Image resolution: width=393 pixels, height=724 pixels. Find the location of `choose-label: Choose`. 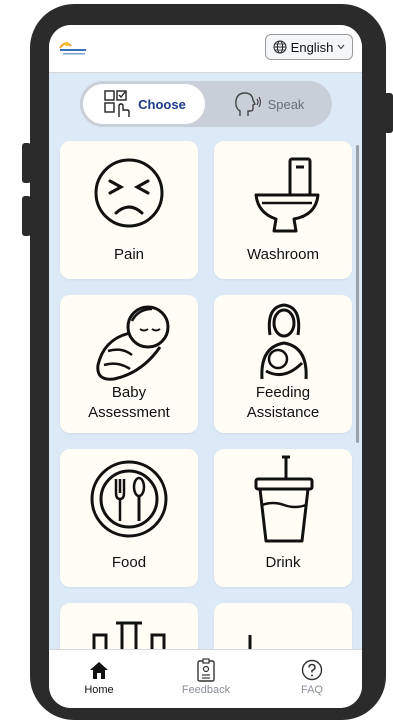

choose-label: Choose is located at coordinates (162, 104).